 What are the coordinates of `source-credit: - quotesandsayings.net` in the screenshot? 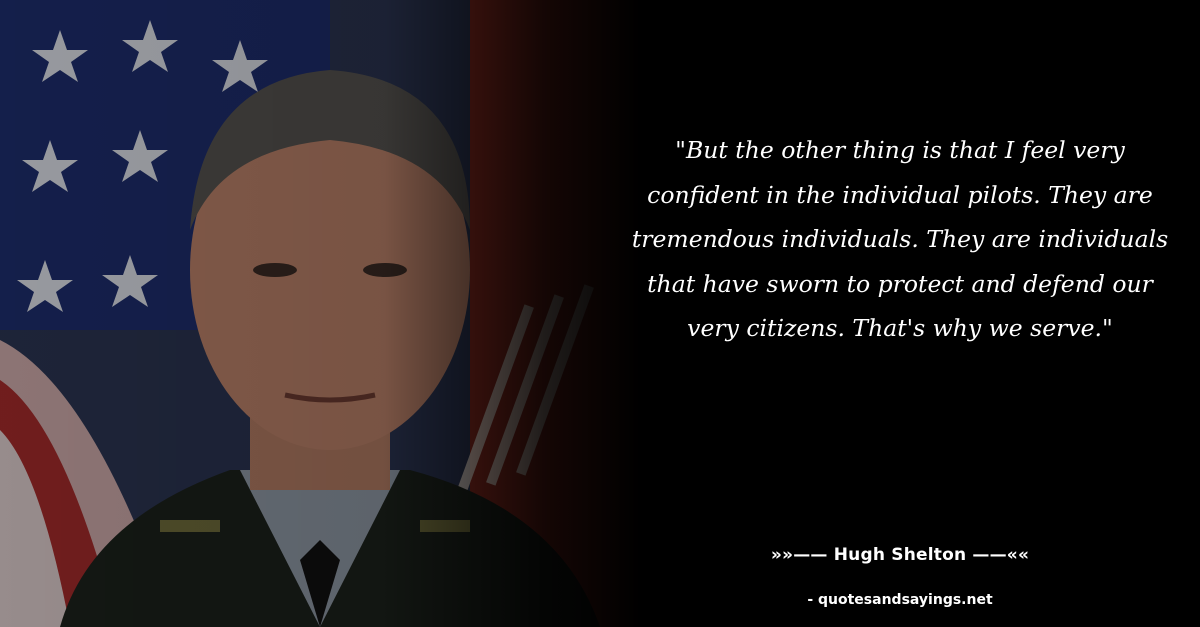 It's located at (900, 600).